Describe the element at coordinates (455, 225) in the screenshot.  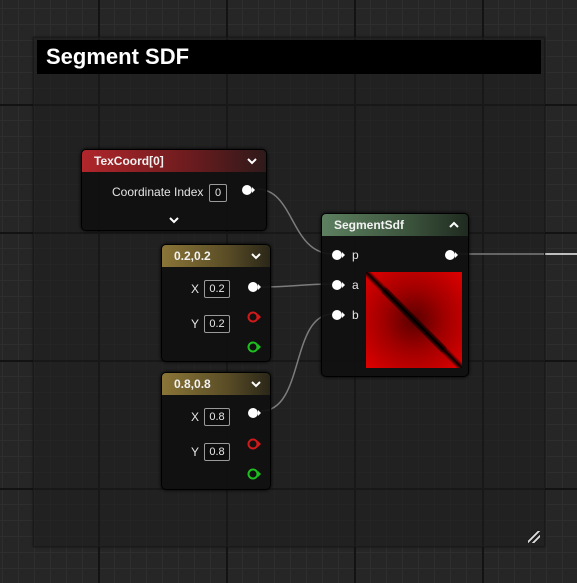
I see `chevron-up-icon` at that location.